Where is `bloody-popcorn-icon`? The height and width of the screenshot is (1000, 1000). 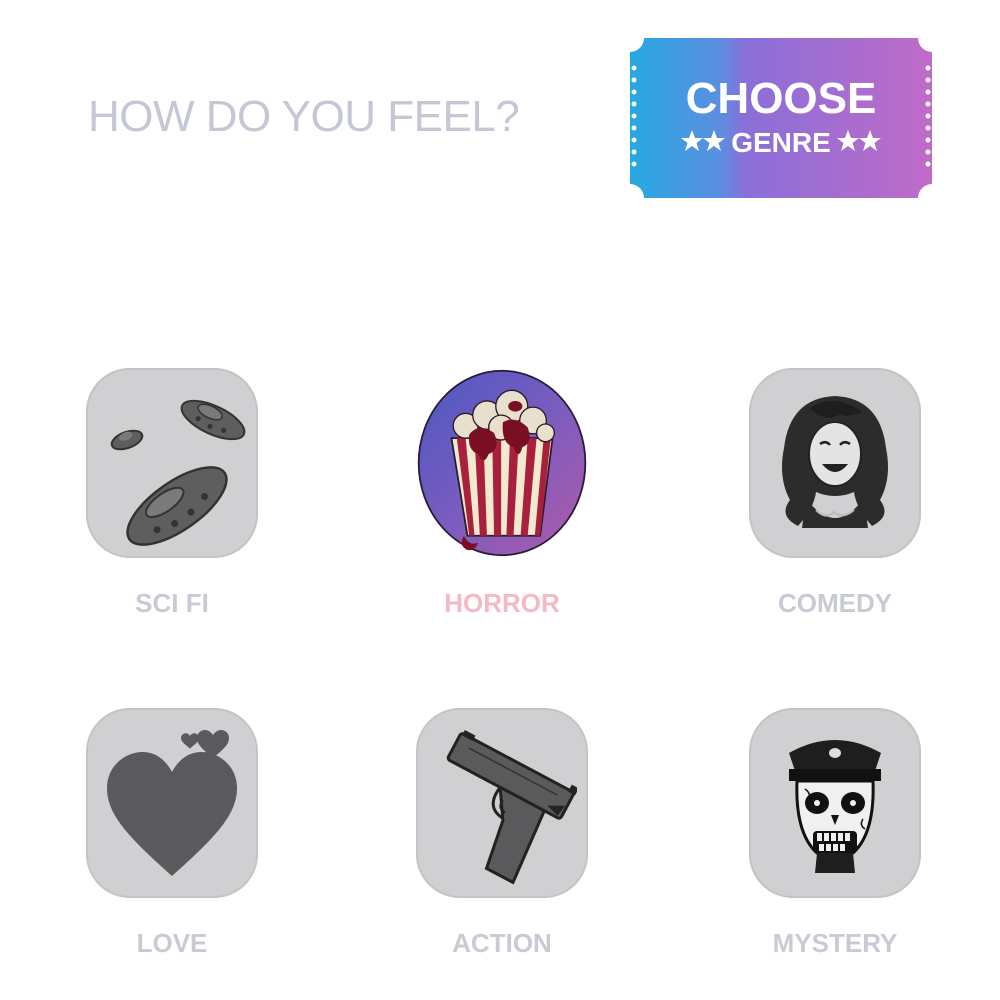
bloody-popcorn-icon is located at coordinates (502, 463).